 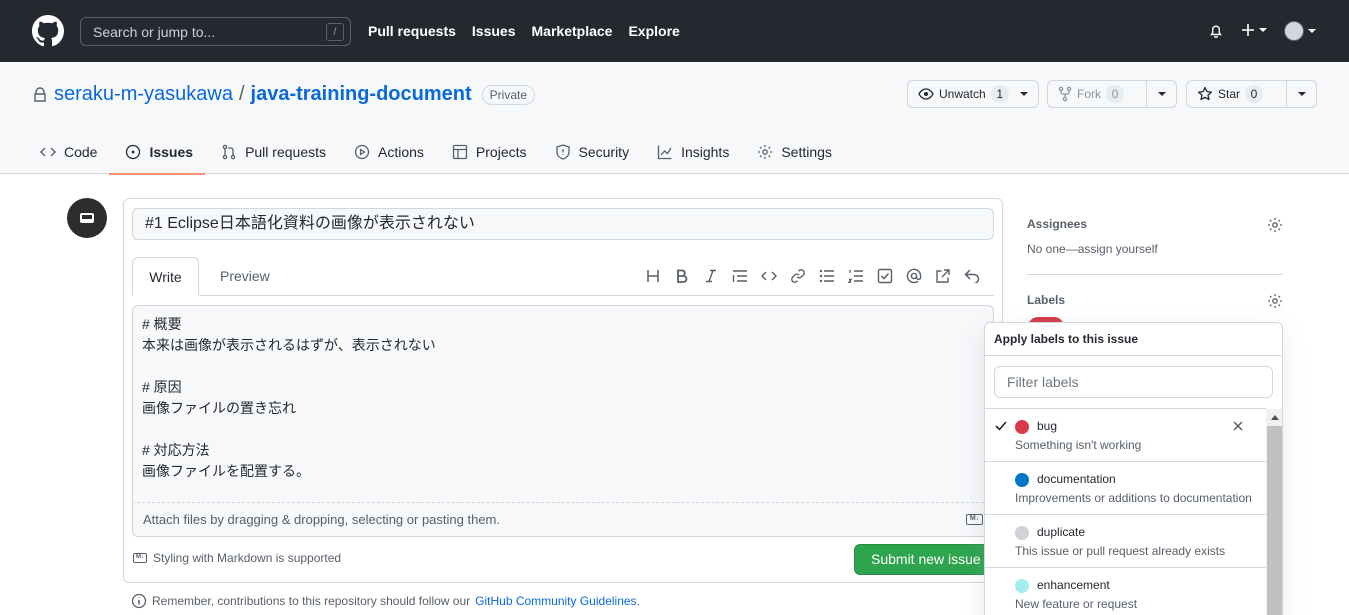 What do you see at coordinates (162, 387) in the screenshot?
I see `body-line: # 原因` at bounding box center [162, 387].